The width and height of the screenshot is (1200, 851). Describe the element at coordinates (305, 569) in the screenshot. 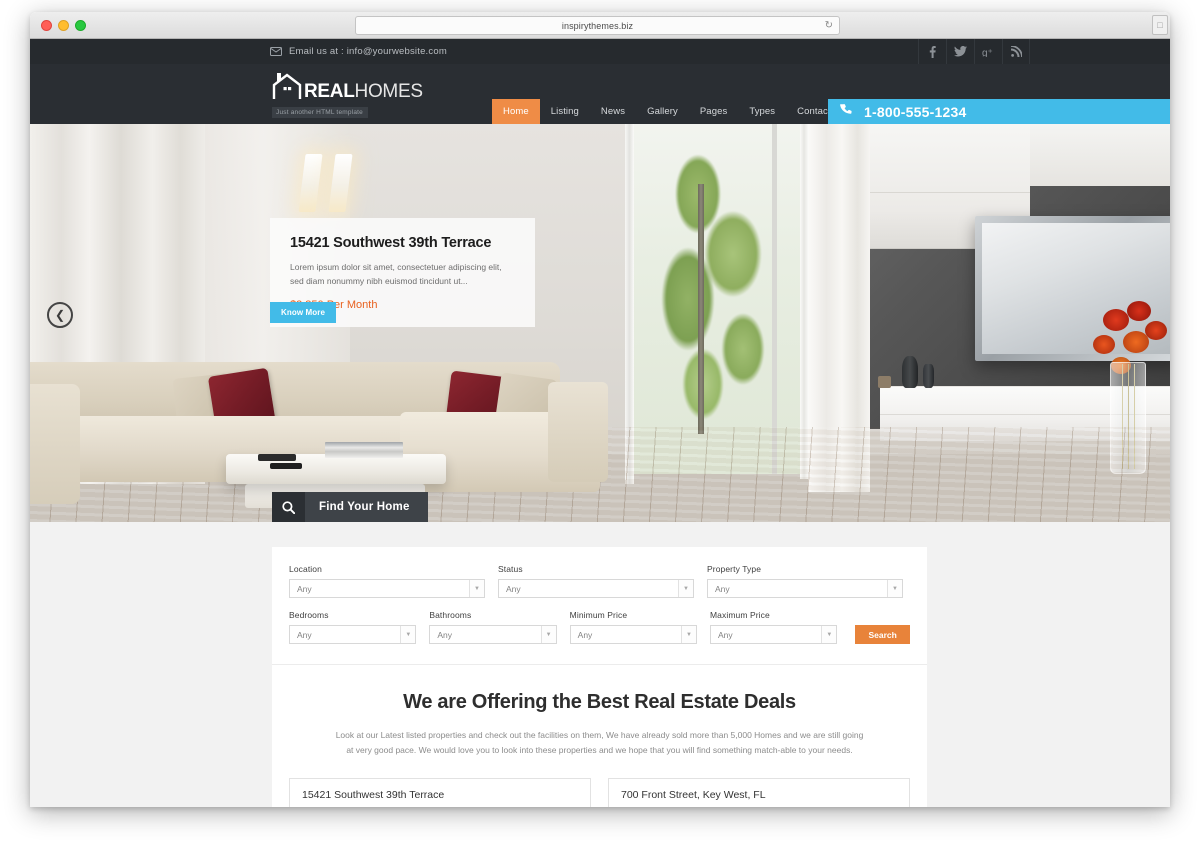

I see `label-location: Location` at that location.